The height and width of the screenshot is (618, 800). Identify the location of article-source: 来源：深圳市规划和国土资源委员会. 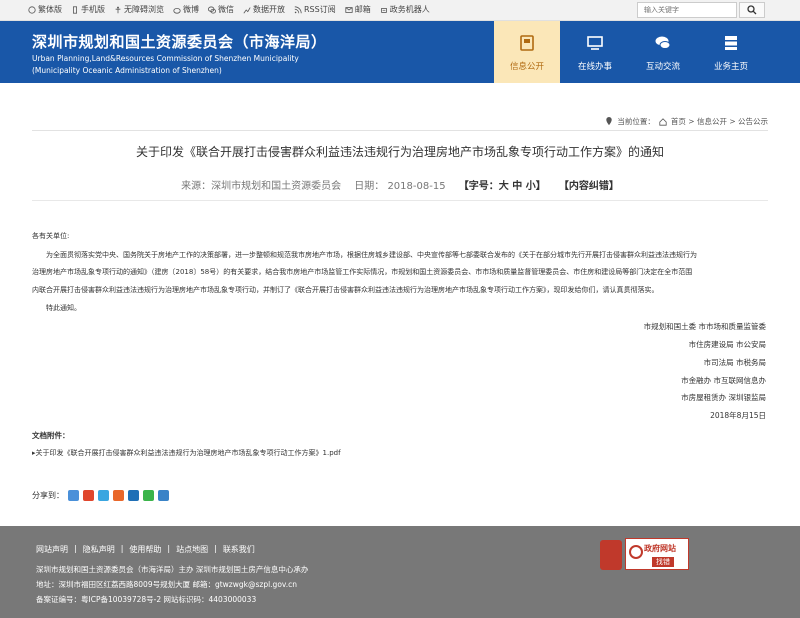
(261, 186).